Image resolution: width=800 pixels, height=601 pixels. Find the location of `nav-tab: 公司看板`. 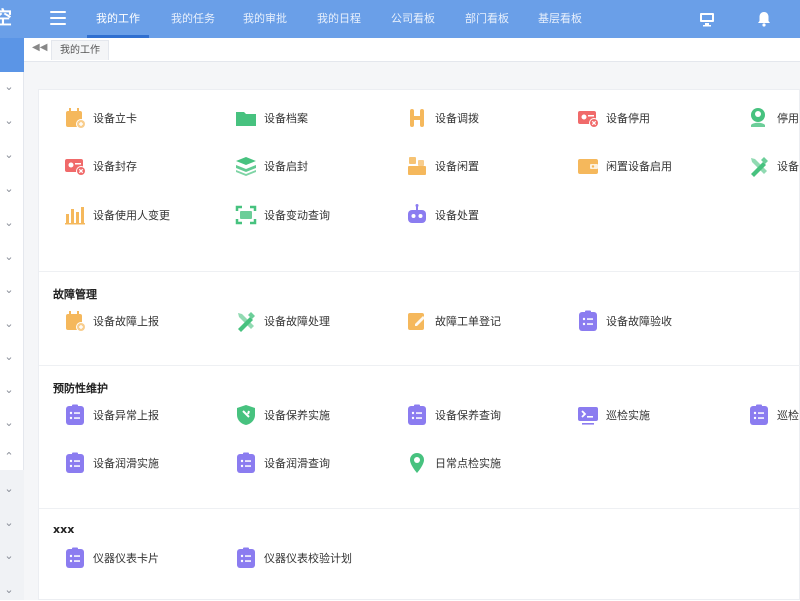

nav-tab: 公司看板 is located at coordinates (413, 19).